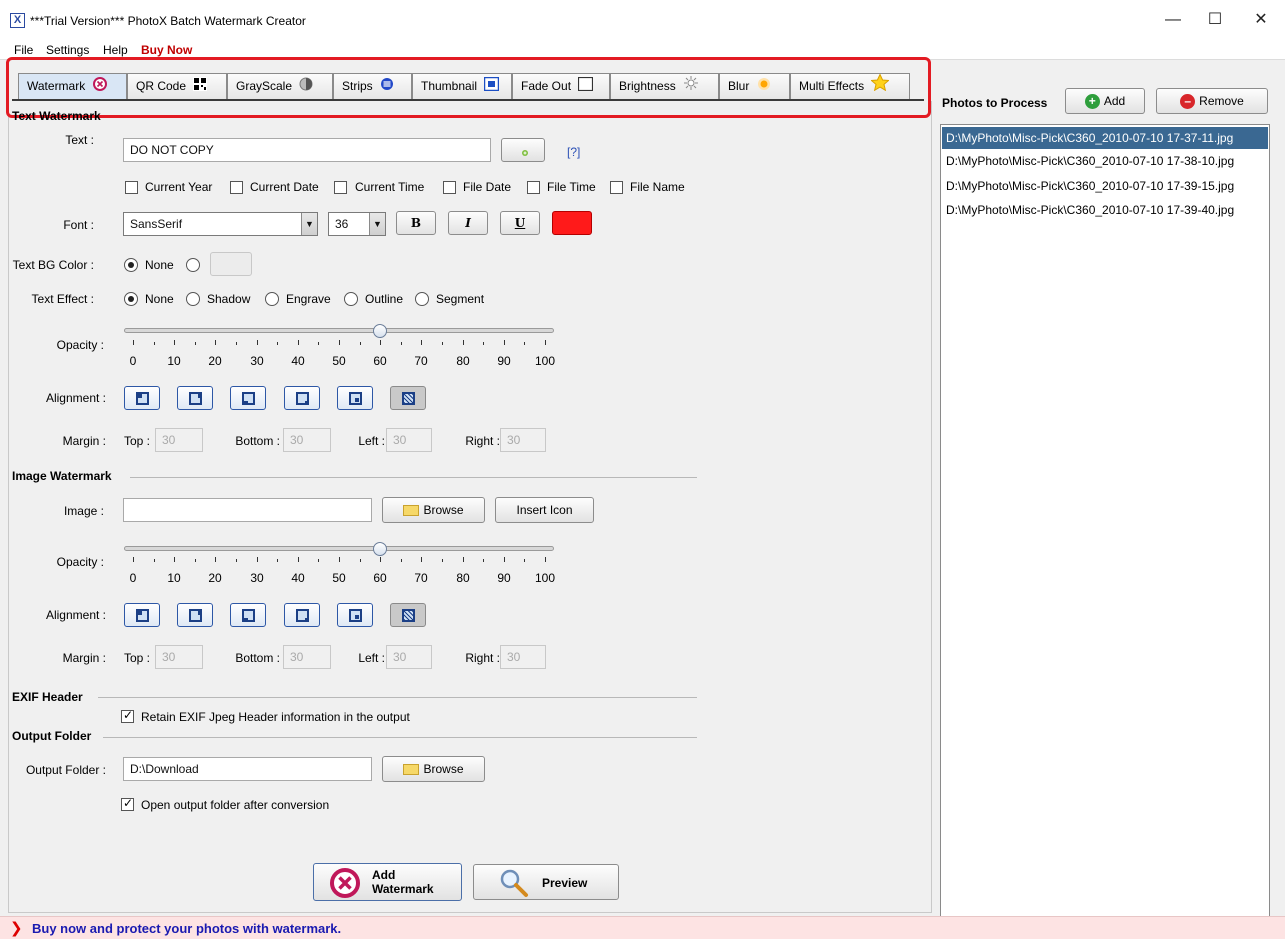  I want to click on text-effect-label: Text Effect :, so click(62, 299).